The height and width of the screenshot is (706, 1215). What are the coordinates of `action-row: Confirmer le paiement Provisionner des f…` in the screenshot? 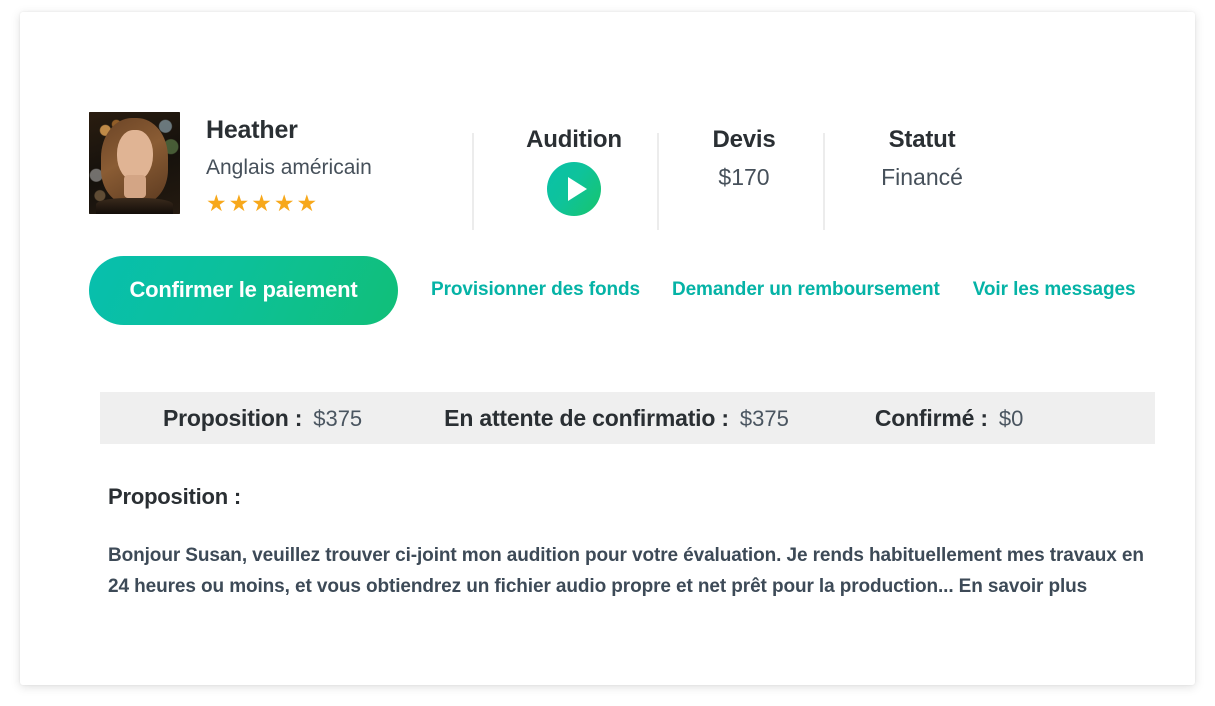 It's located at (619, 290).